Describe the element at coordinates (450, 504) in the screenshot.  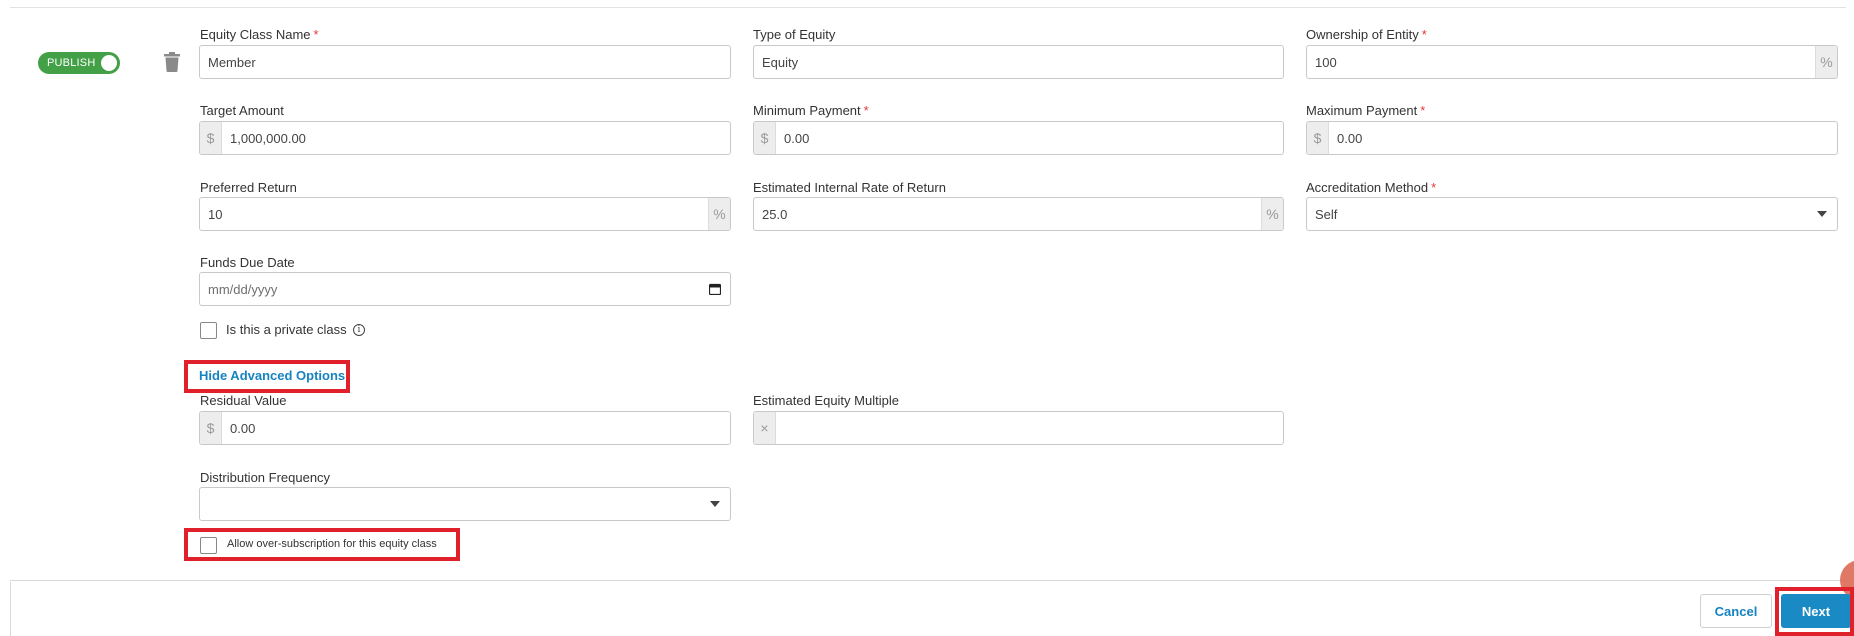
I see `distribution-frequency-value` at that location.